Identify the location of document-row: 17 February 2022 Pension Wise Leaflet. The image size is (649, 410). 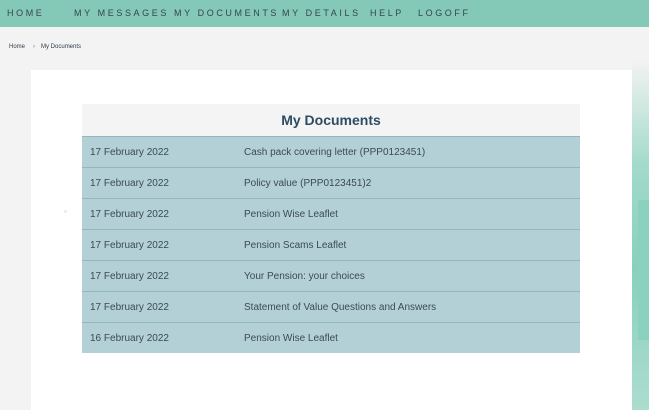
(331, 213).